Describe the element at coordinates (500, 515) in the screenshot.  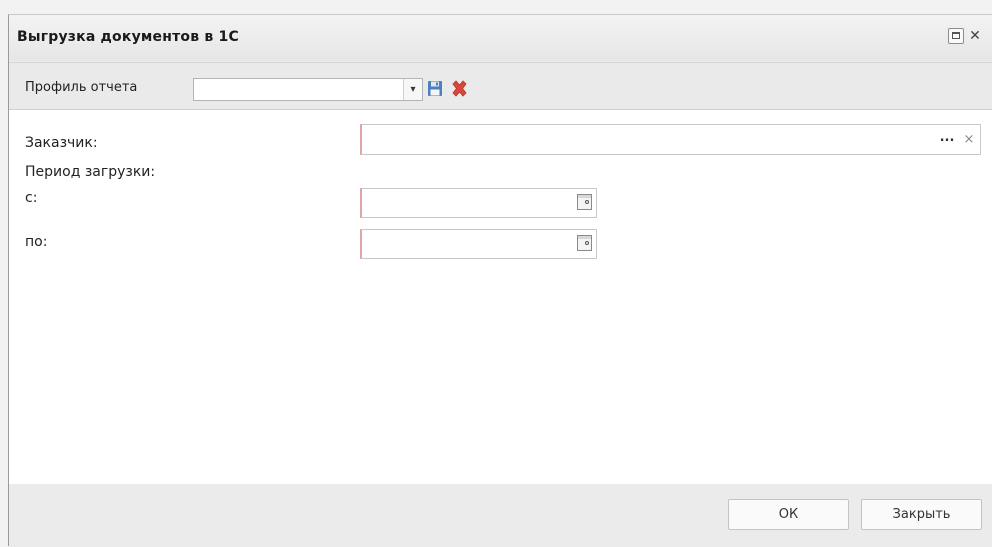
I see `dialog-footer: ОК Закрыть` at that location.